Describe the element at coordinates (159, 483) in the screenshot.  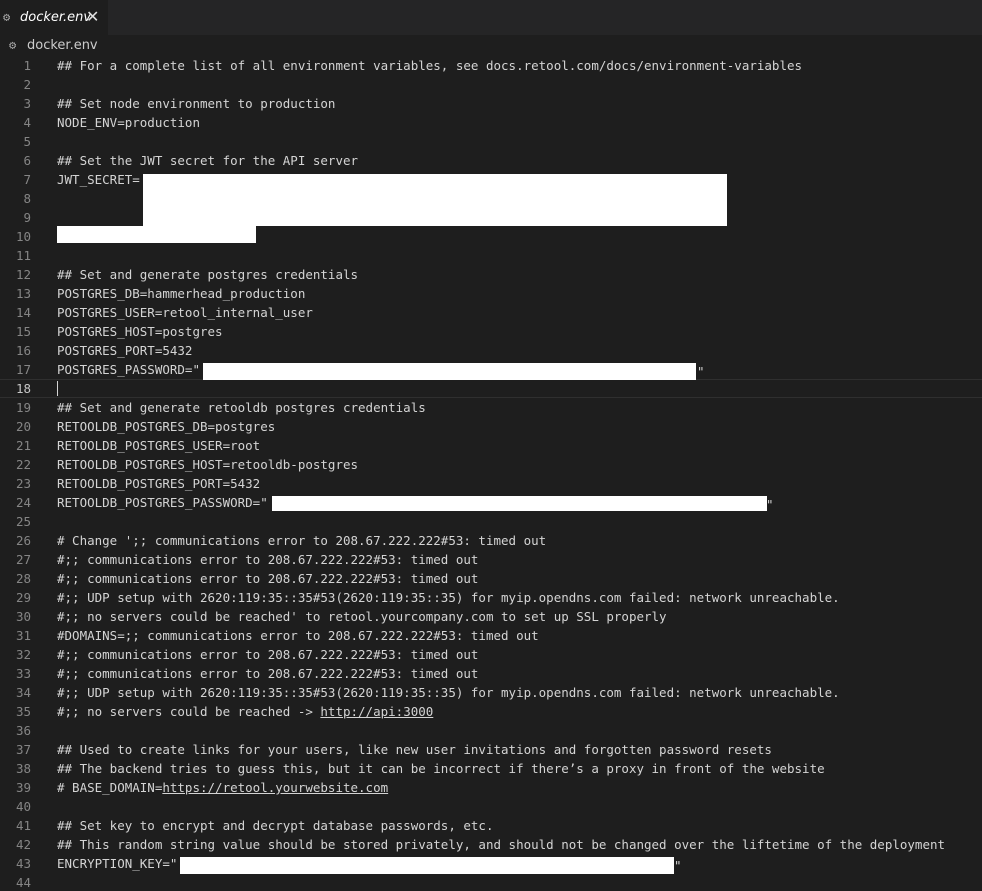
I see `code-text-segment: RETOOLDB_POSTGRES_PORT=5432` at that location.